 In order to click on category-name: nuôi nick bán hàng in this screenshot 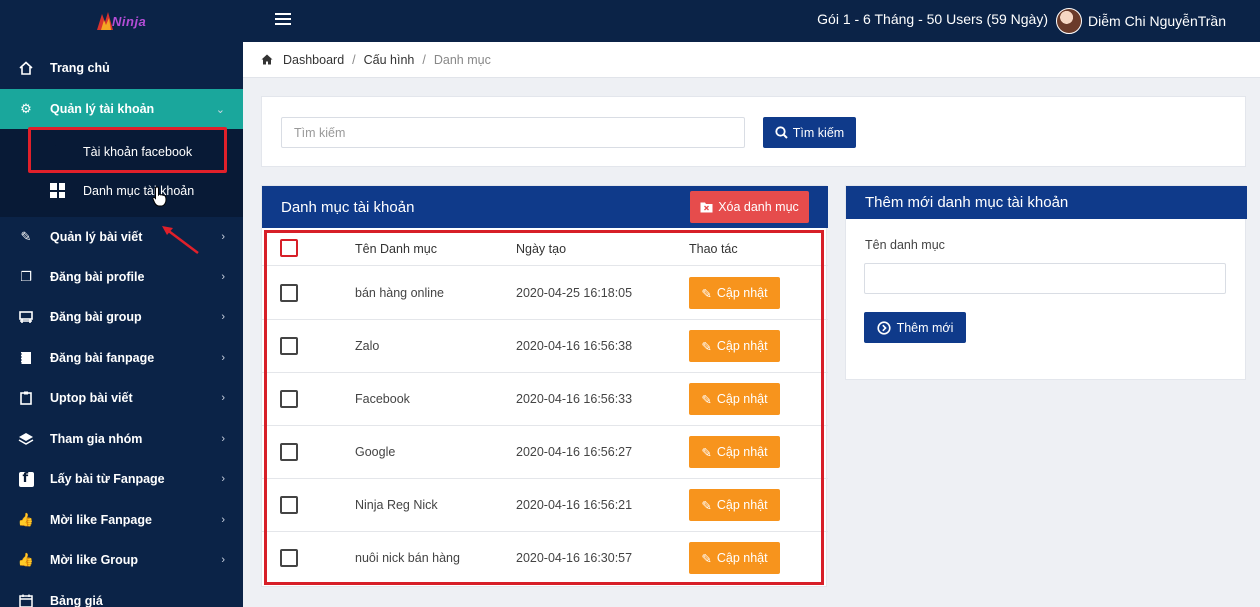, I will do `click(407, 558)`.